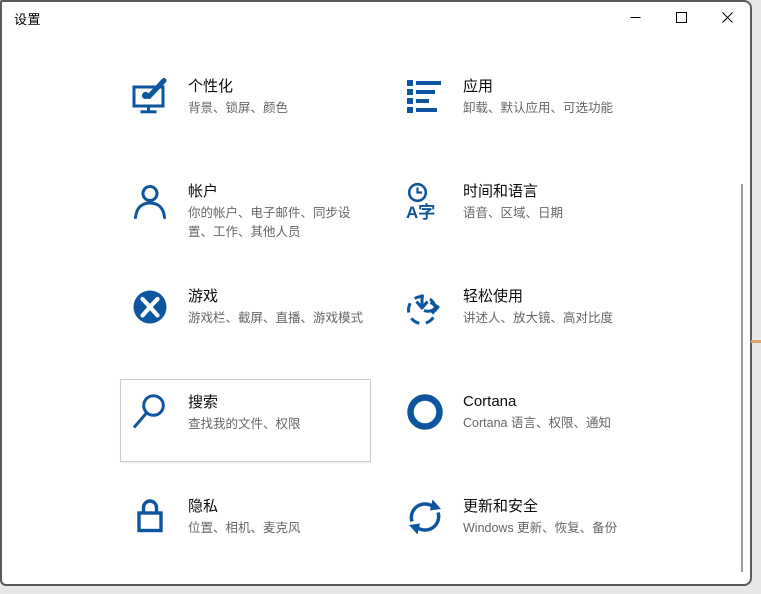 This screenshot has width=761, height=594. I want to click on tile-cortana: Cortana Cortana 语言、权限、通知, so click(520, 420).